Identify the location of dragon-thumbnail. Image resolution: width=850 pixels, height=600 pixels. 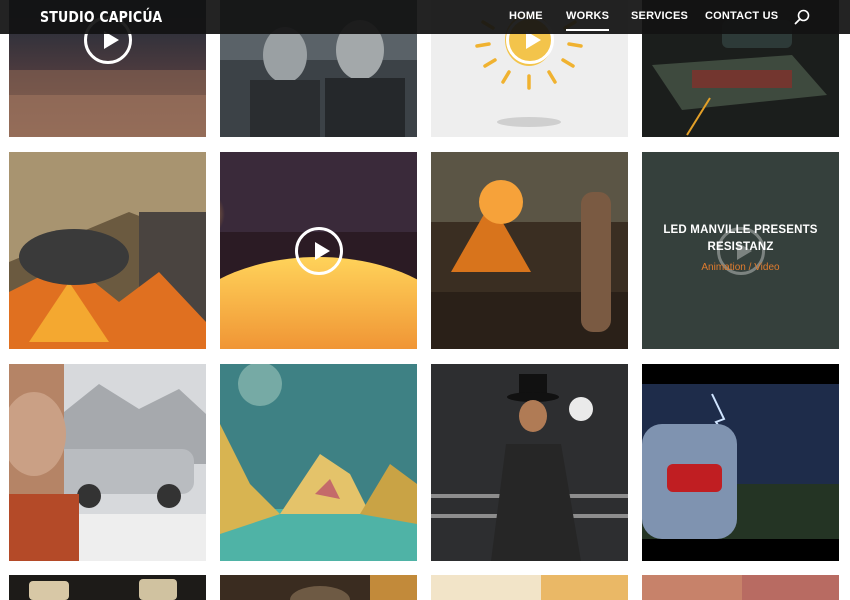
(107, 250).